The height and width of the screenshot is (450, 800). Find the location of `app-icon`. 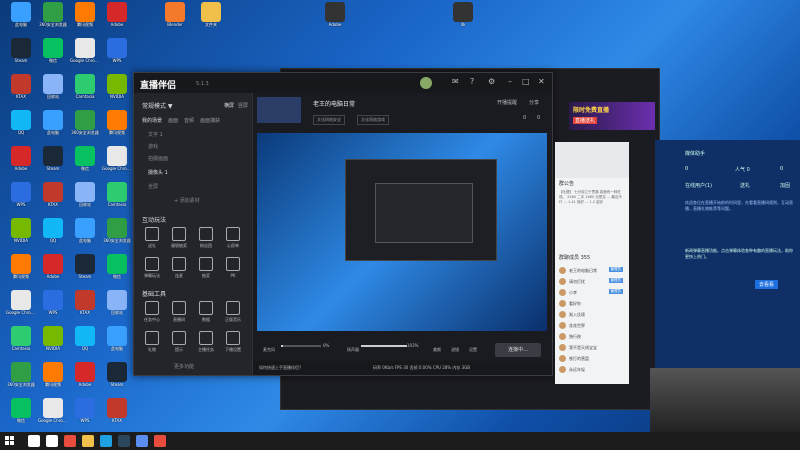

app-icon is located at coordinates (142, 441).